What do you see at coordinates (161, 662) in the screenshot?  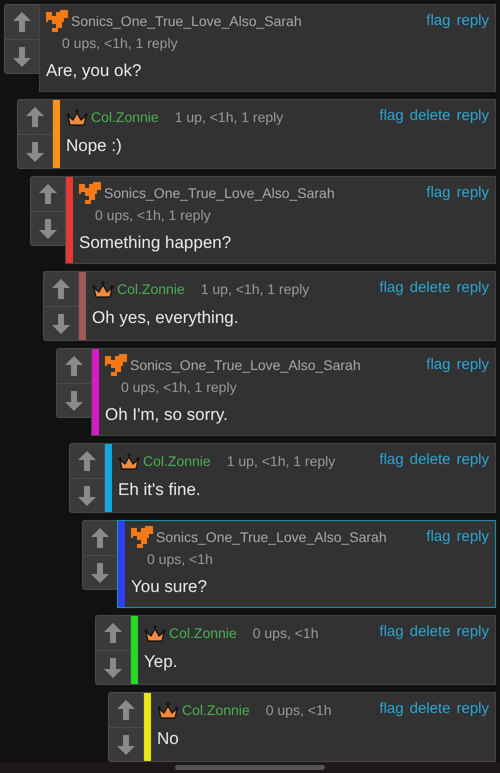 I see `comment-text: Yep.` at bounding box center [161, 662].